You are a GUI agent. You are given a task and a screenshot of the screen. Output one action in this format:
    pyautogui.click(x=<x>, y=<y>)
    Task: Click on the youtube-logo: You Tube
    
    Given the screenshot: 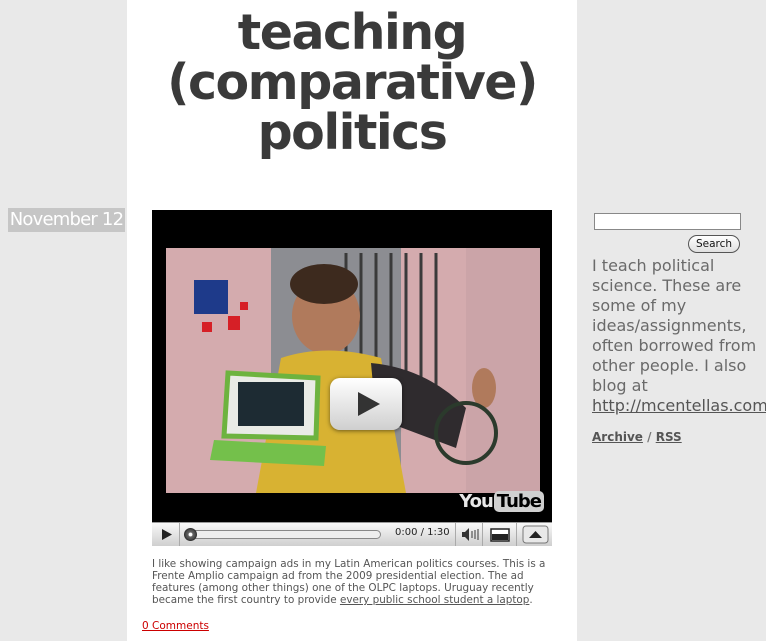 What is the action you would take?
    pyautogui.click(x=501, y=501)
    